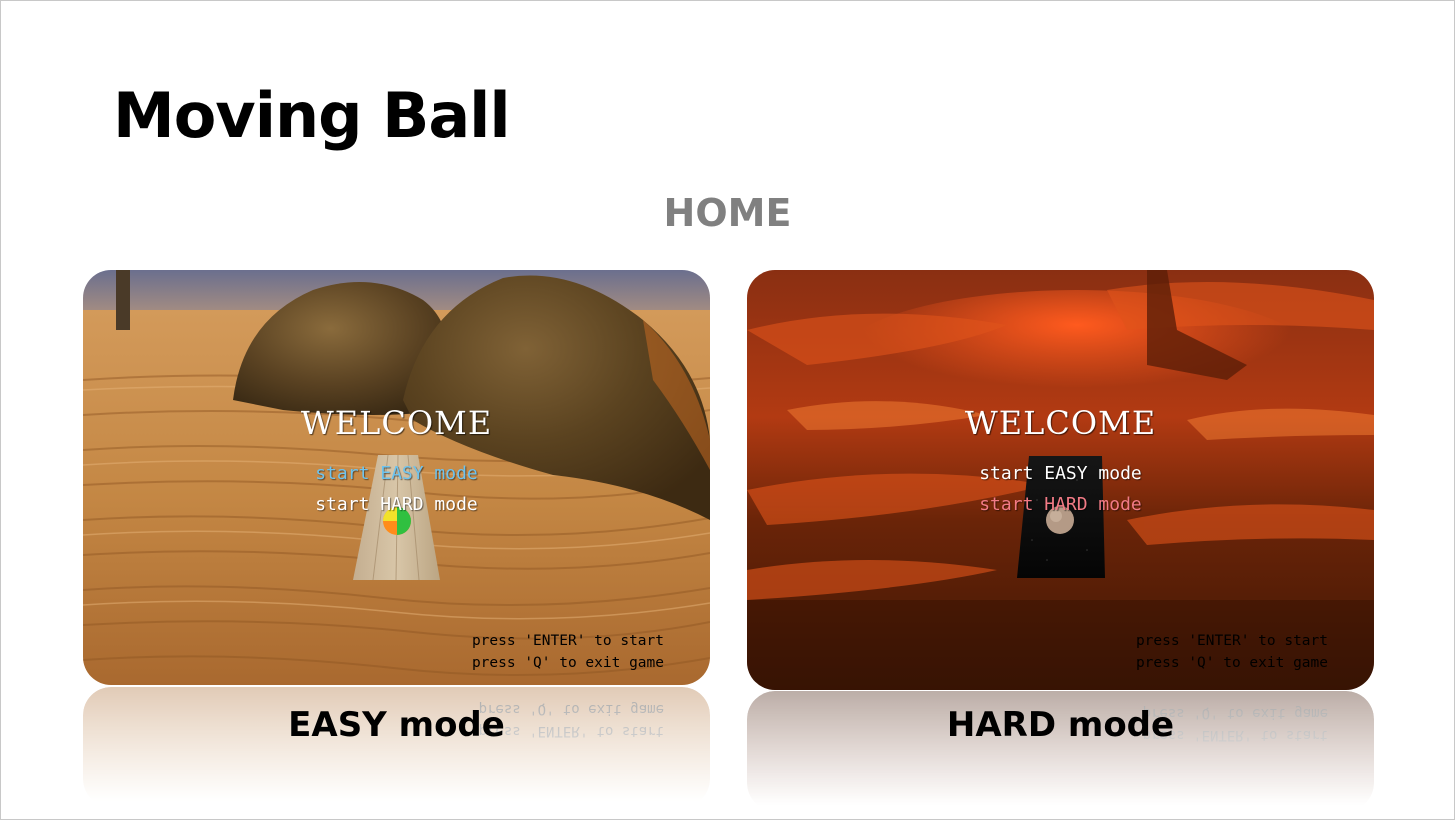 The height and width of the screenshot is (820, 1455). I want to click on slide-title: Moving Ball, so click(312, 115).